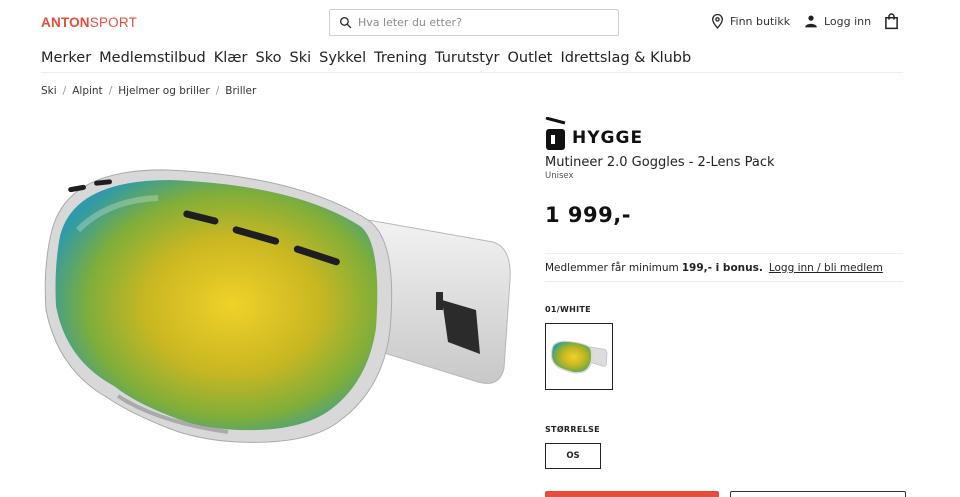 The width and height of the screenshot is (960, 497). What do you see at coordinates (568, 309) in the screenshot?
I see `color-label: 01/WHITE` at bounding box center [568, 309].